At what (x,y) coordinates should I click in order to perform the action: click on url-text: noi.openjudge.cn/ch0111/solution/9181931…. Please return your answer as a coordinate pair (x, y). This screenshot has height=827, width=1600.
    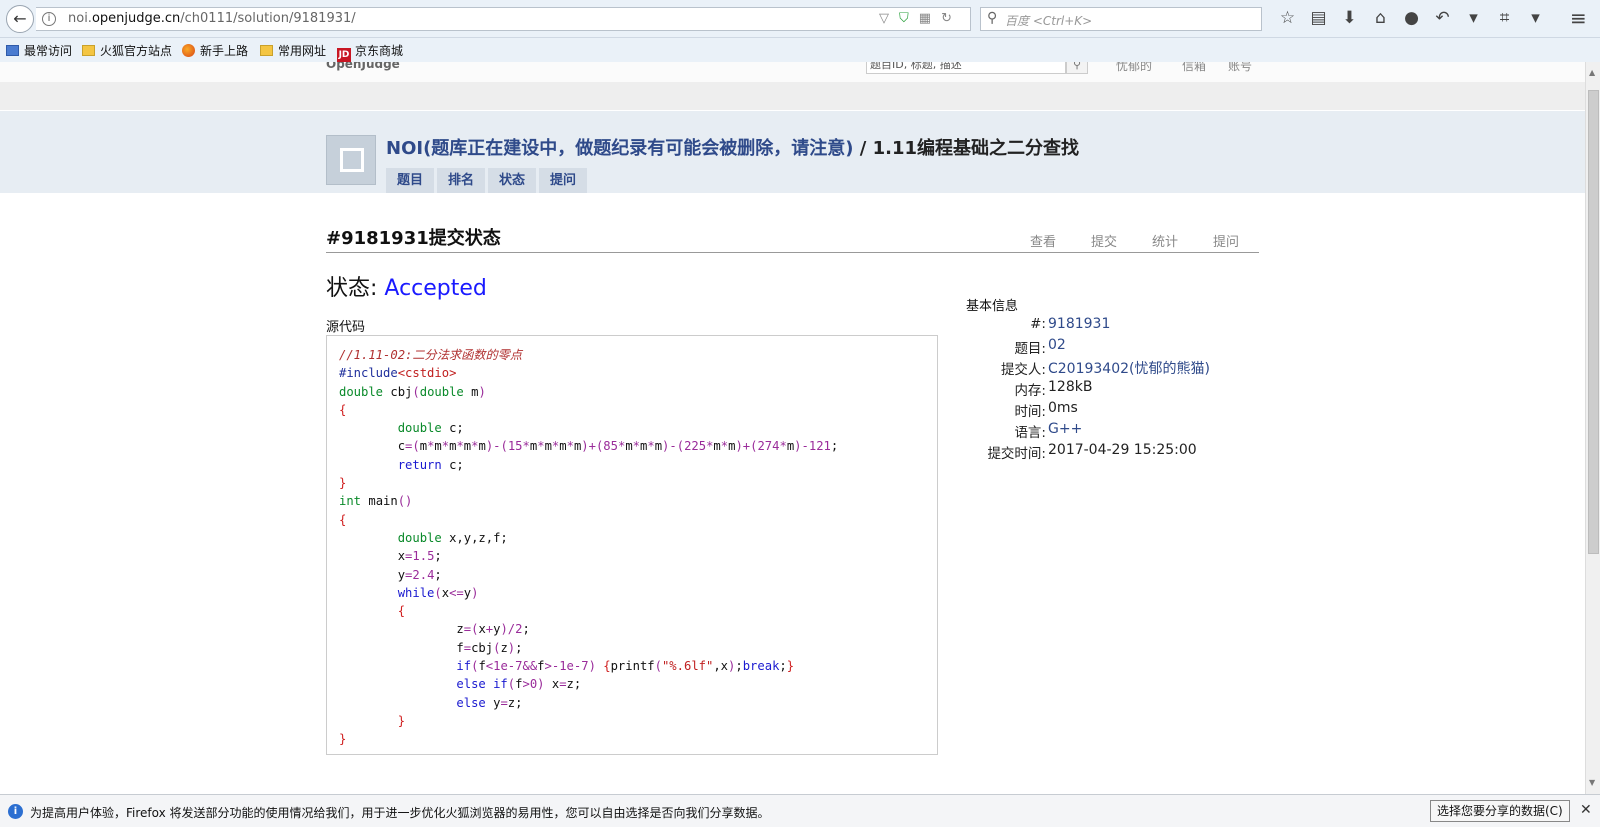
    Looking at the image, I should click on (212, 18).